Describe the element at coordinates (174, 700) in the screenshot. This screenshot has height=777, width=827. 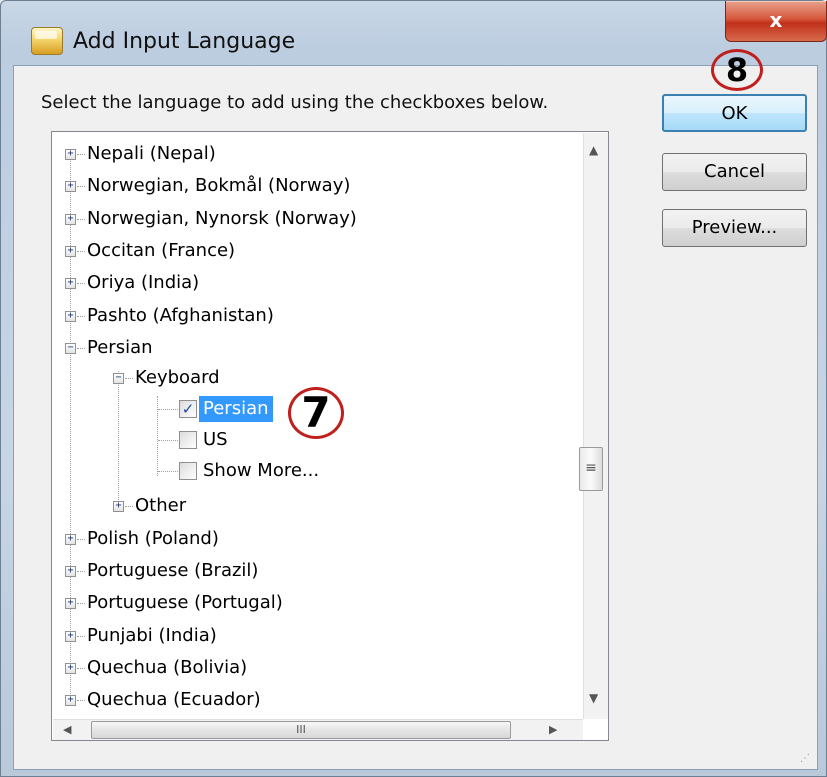
I see `tree-item-language-lower-5: Quechua (Ecuador)` at that location.